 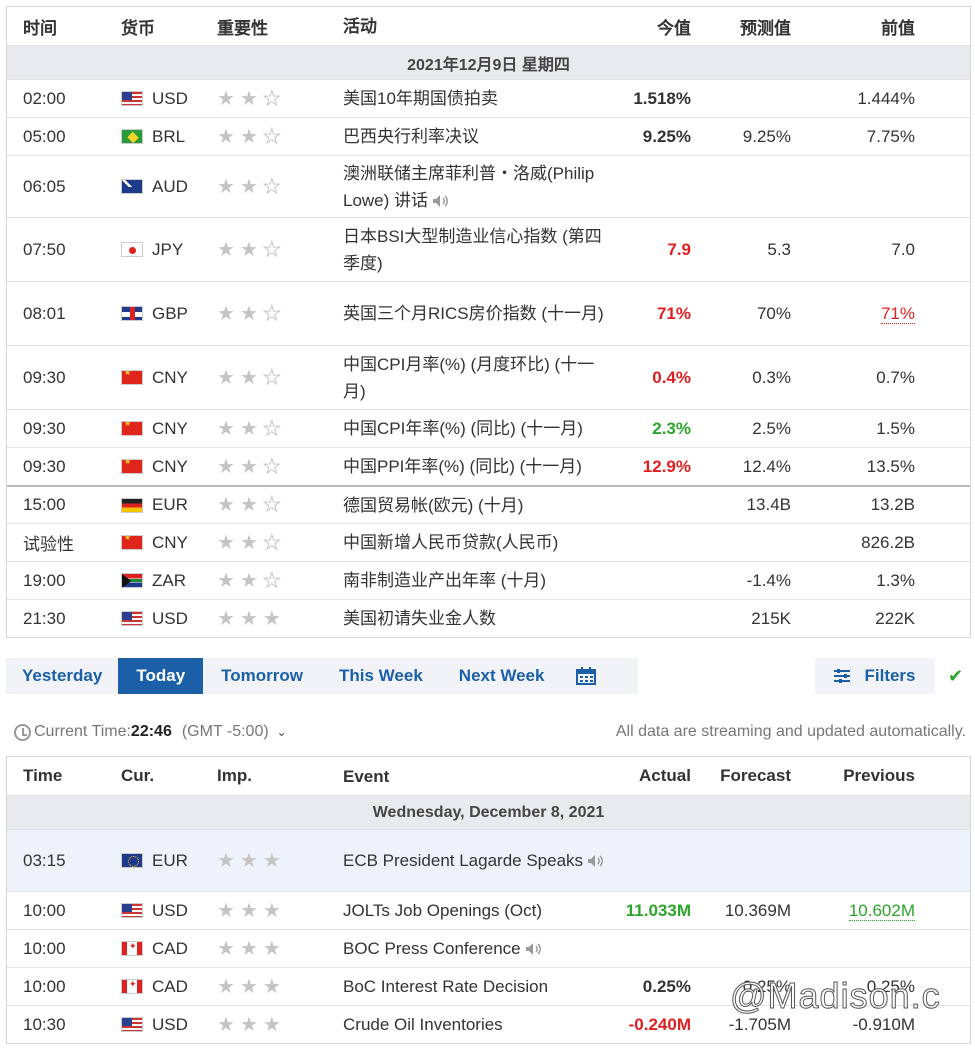 What do you see at coordinates (879, 775) in the screenshot?
I see `col-previous-header: Previous` at bounding box center [879, 775].